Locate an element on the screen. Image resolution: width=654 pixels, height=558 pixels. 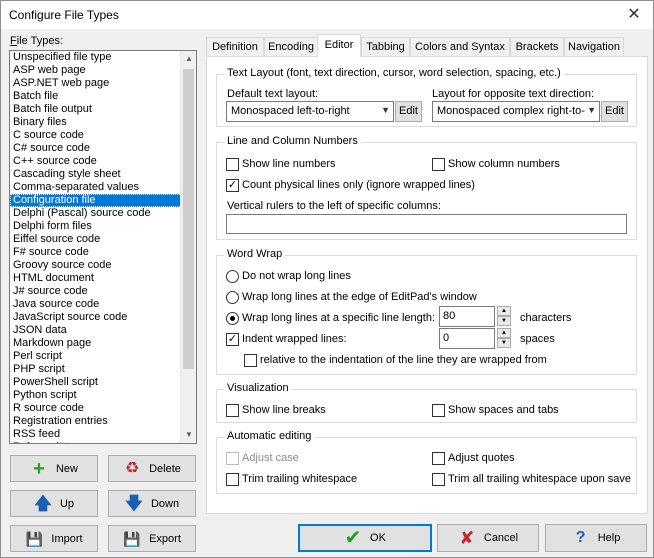
help-label: Help is located at coordinates (609, 538).